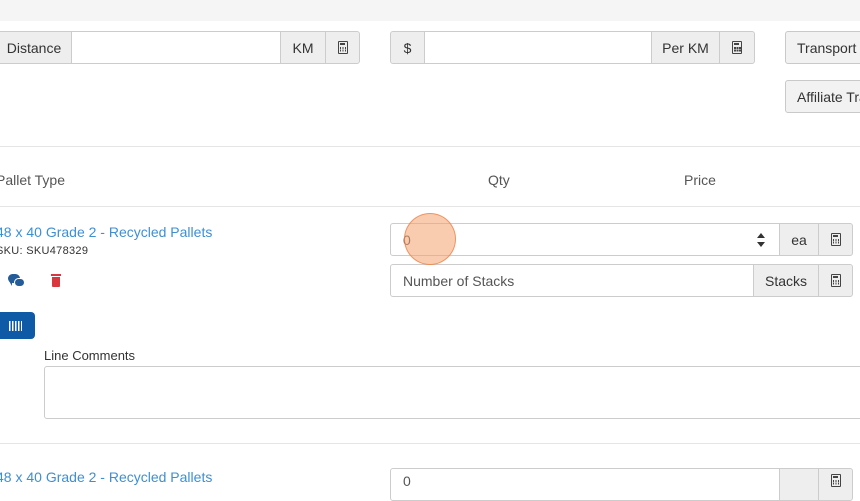 The image size is (860, 501). What do you see at coordinates (499, 180) in the screenshot?
I see `column-header-qty: Qty` at bounding box center [499, 180].